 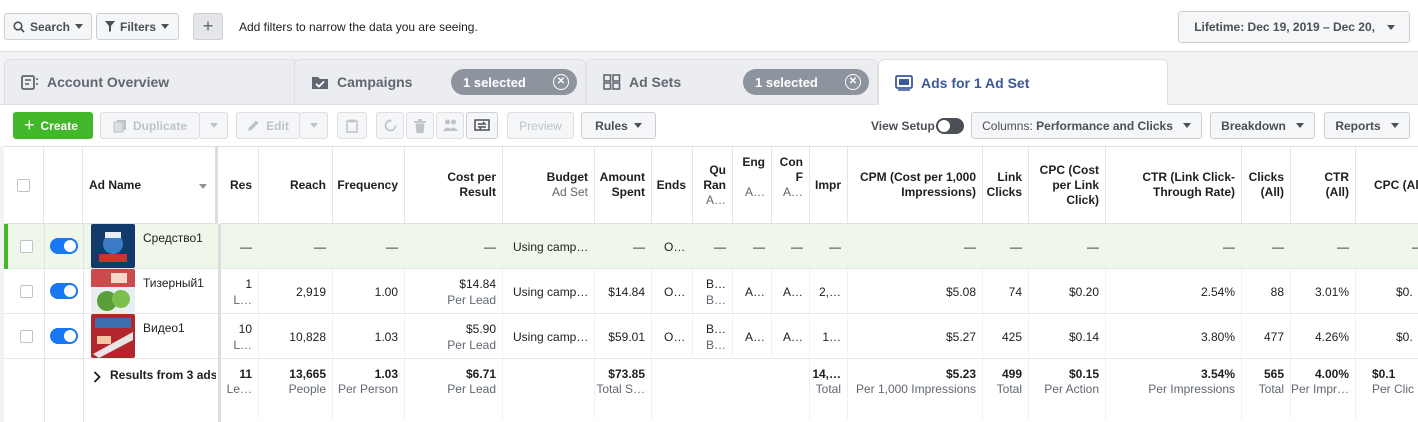 I want to click on frequency-value: 1.03, so click(x=386, y=336).